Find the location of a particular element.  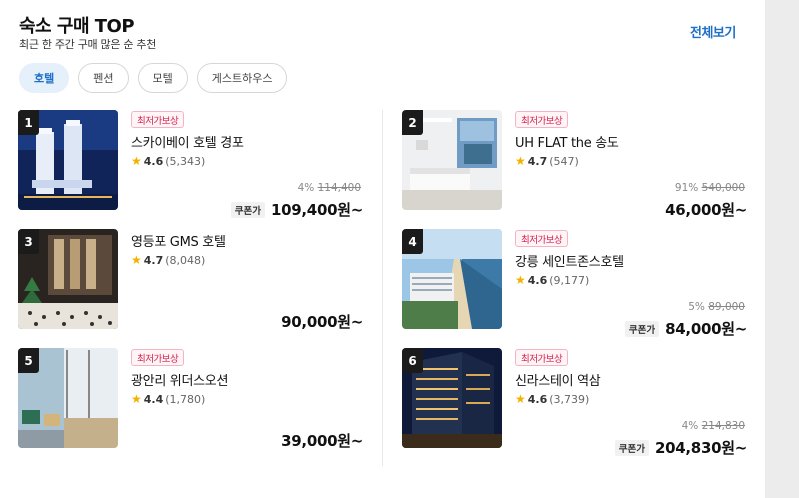

hotel-name: 광안리 위더스오션 is located at coordinates (179, 379).